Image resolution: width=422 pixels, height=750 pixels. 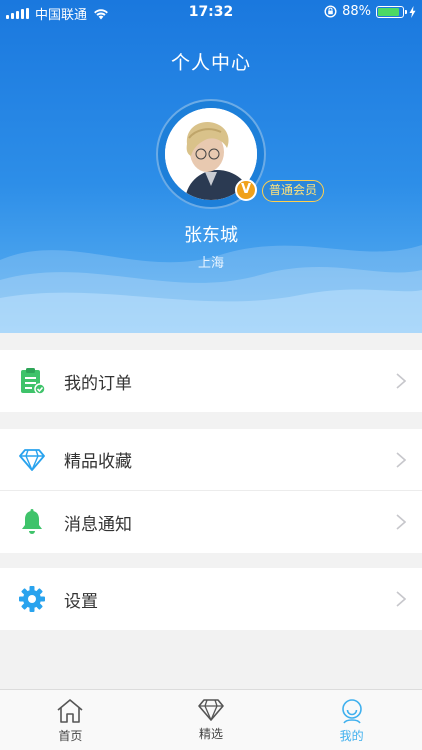 I want to click on tab-bar: 首页 精选 我的, so click(x=211, y=719).